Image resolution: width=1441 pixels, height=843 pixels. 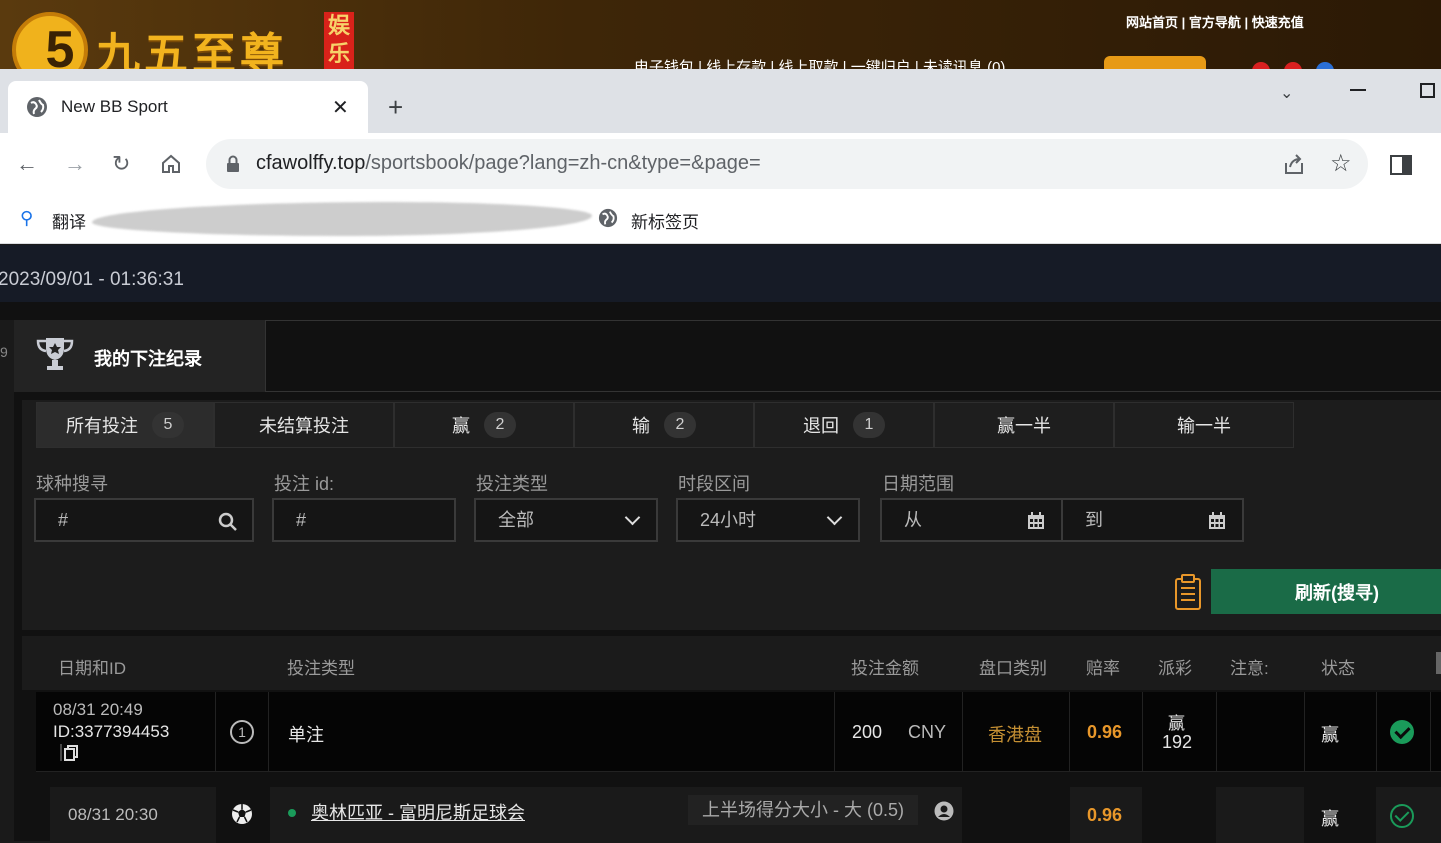 What do you see at coordinates (1427, 90) in the screenshot?
I see `window-maximize-icon` at bounding box center [1427, 90].